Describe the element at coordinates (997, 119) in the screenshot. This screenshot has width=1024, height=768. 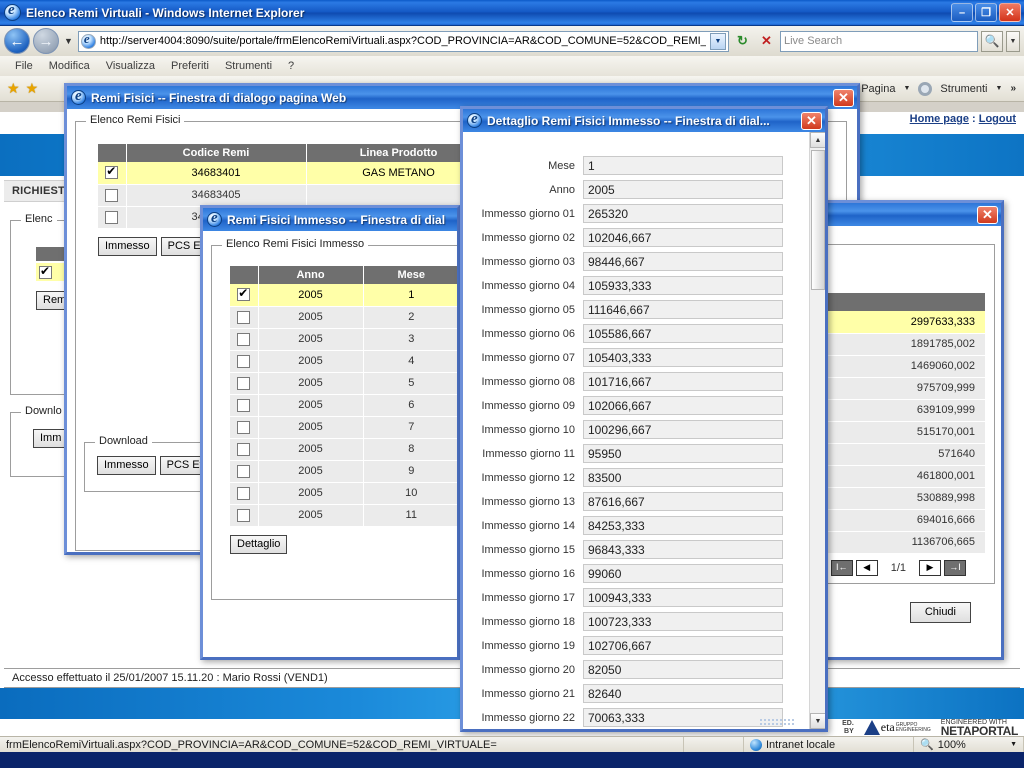
I see `logout-link: Logout` at that location.